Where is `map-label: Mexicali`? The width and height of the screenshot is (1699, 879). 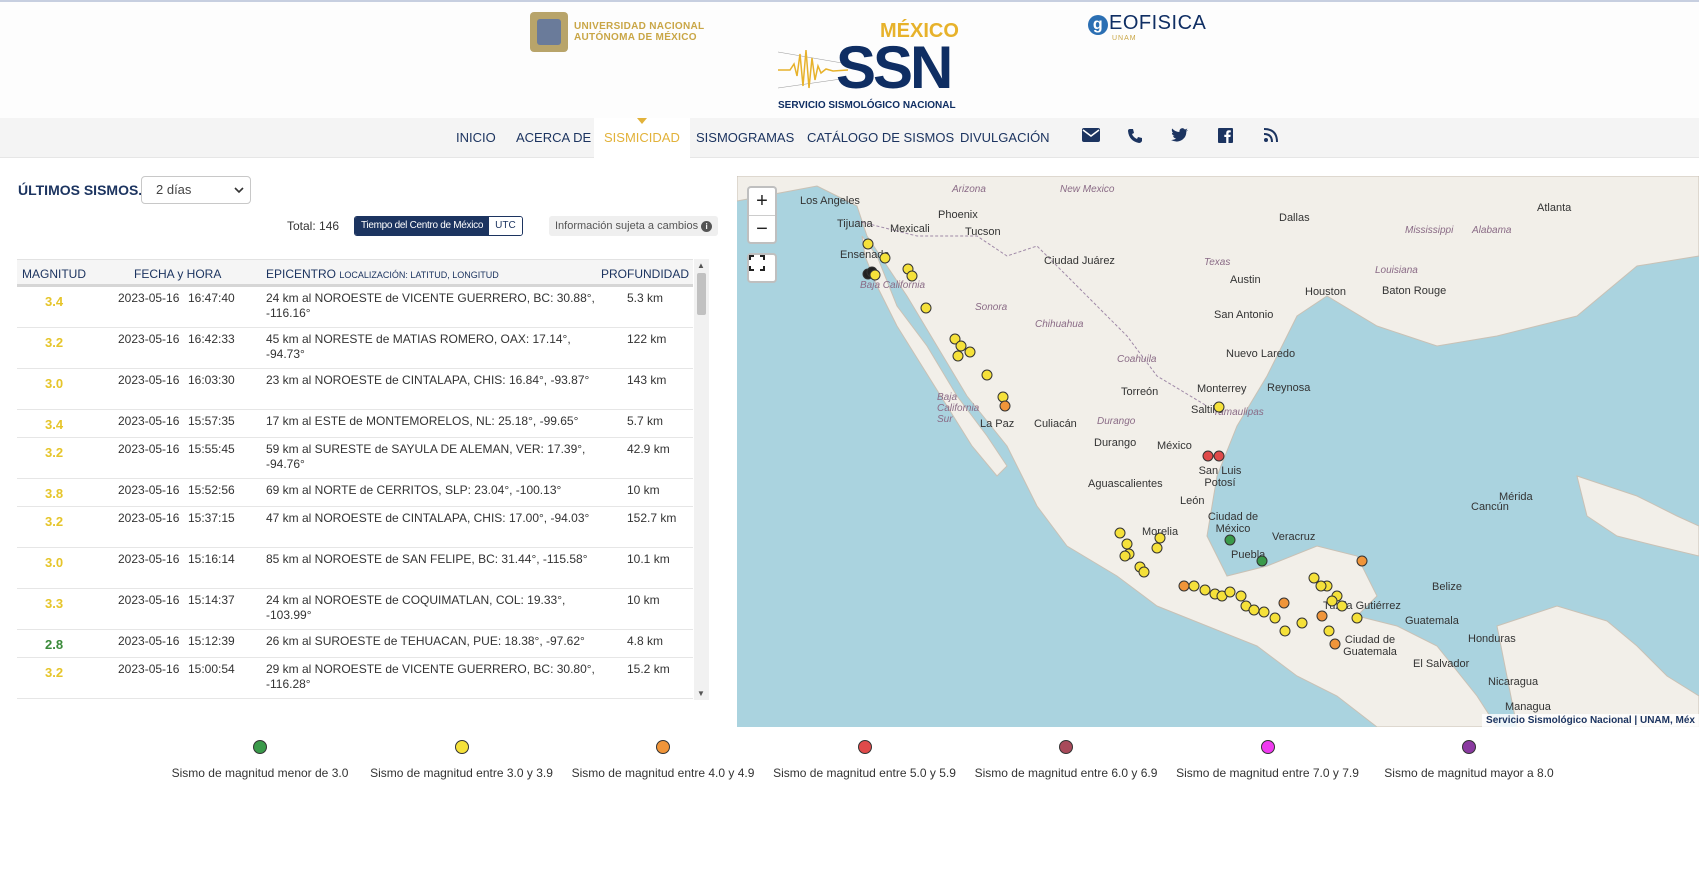
map-label: Mexicali is located at coordinates (910, 229).